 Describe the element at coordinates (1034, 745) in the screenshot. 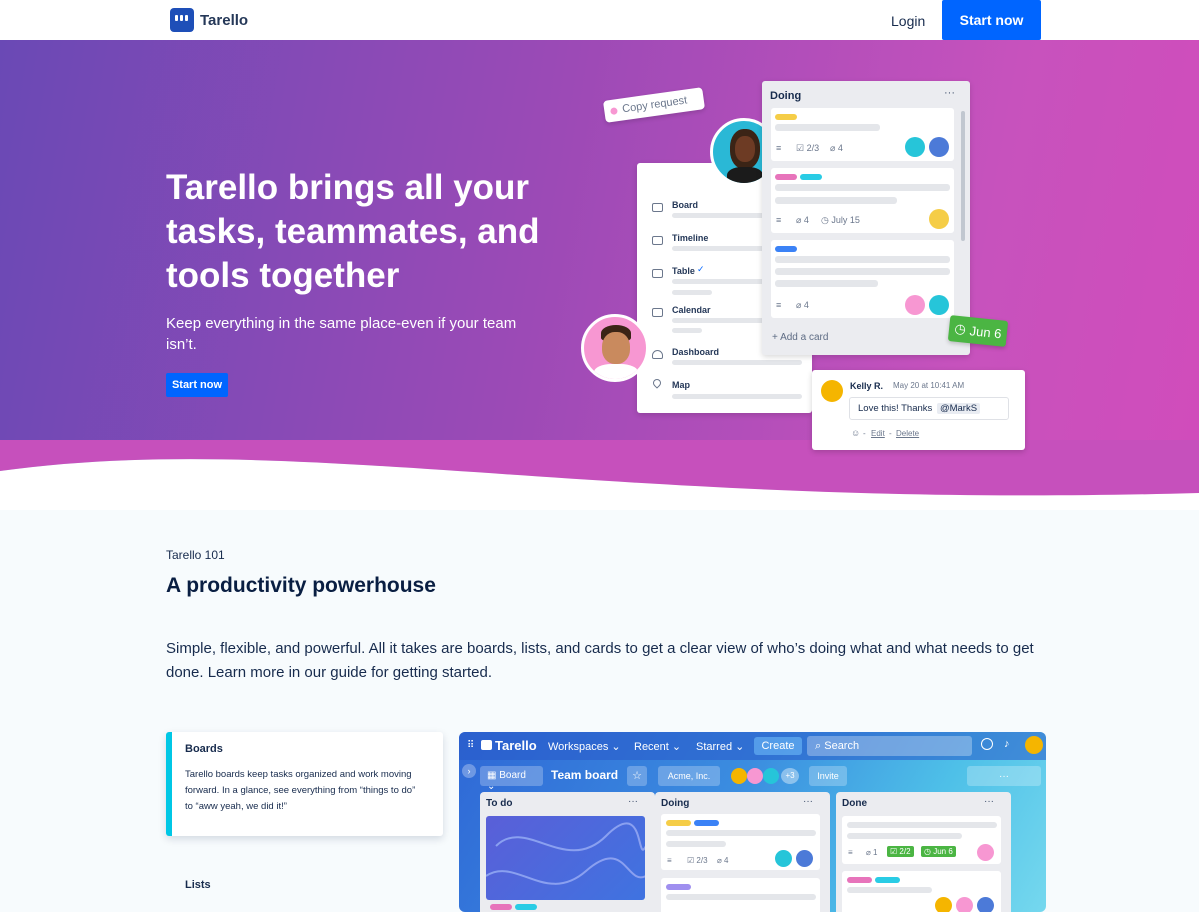

I see `user-avatar` at that location.